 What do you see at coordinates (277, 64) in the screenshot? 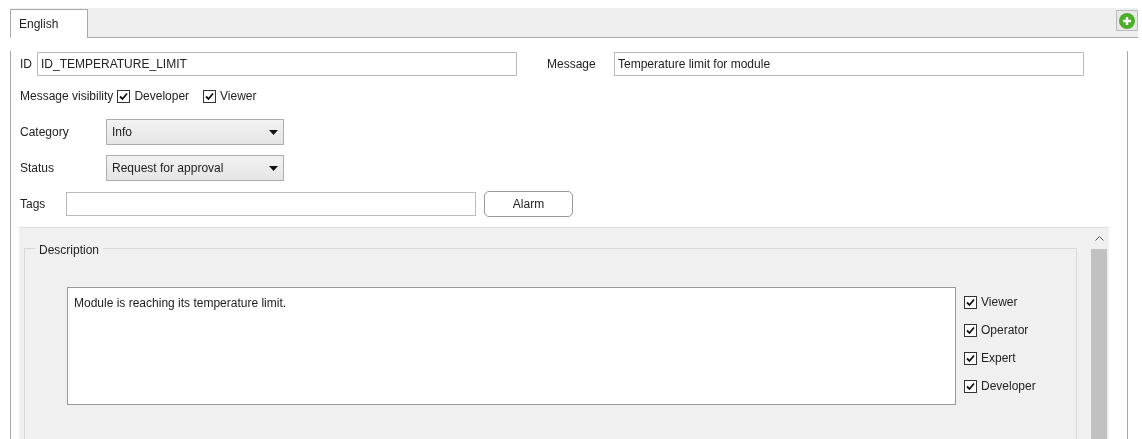
I see `id-field: ID_TEMPERATURE_LIMIT` at bounding box center [277, 64].